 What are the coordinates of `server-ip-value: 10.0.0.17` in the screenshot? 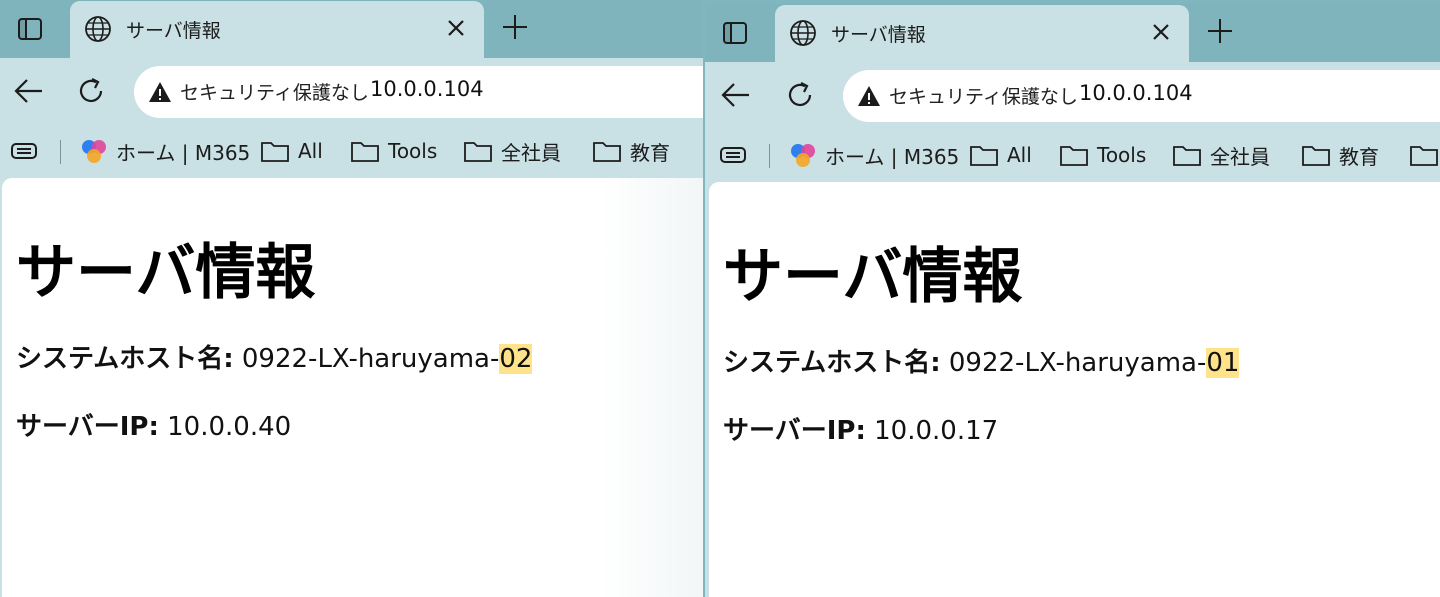 It's located at (936, 431).